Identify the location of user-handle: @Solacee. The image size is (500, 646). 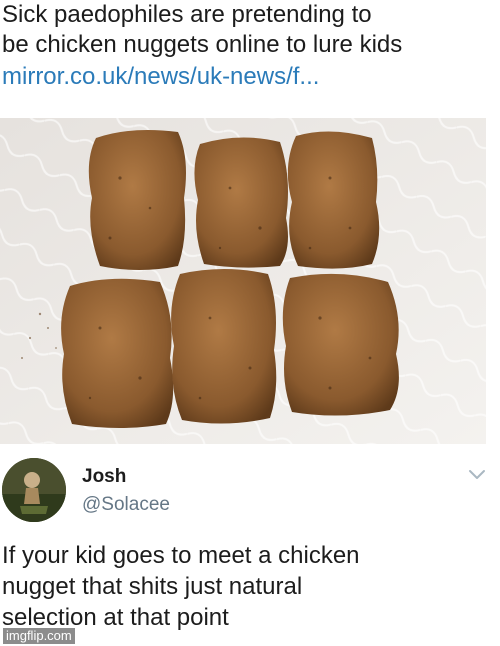
(126, 505).